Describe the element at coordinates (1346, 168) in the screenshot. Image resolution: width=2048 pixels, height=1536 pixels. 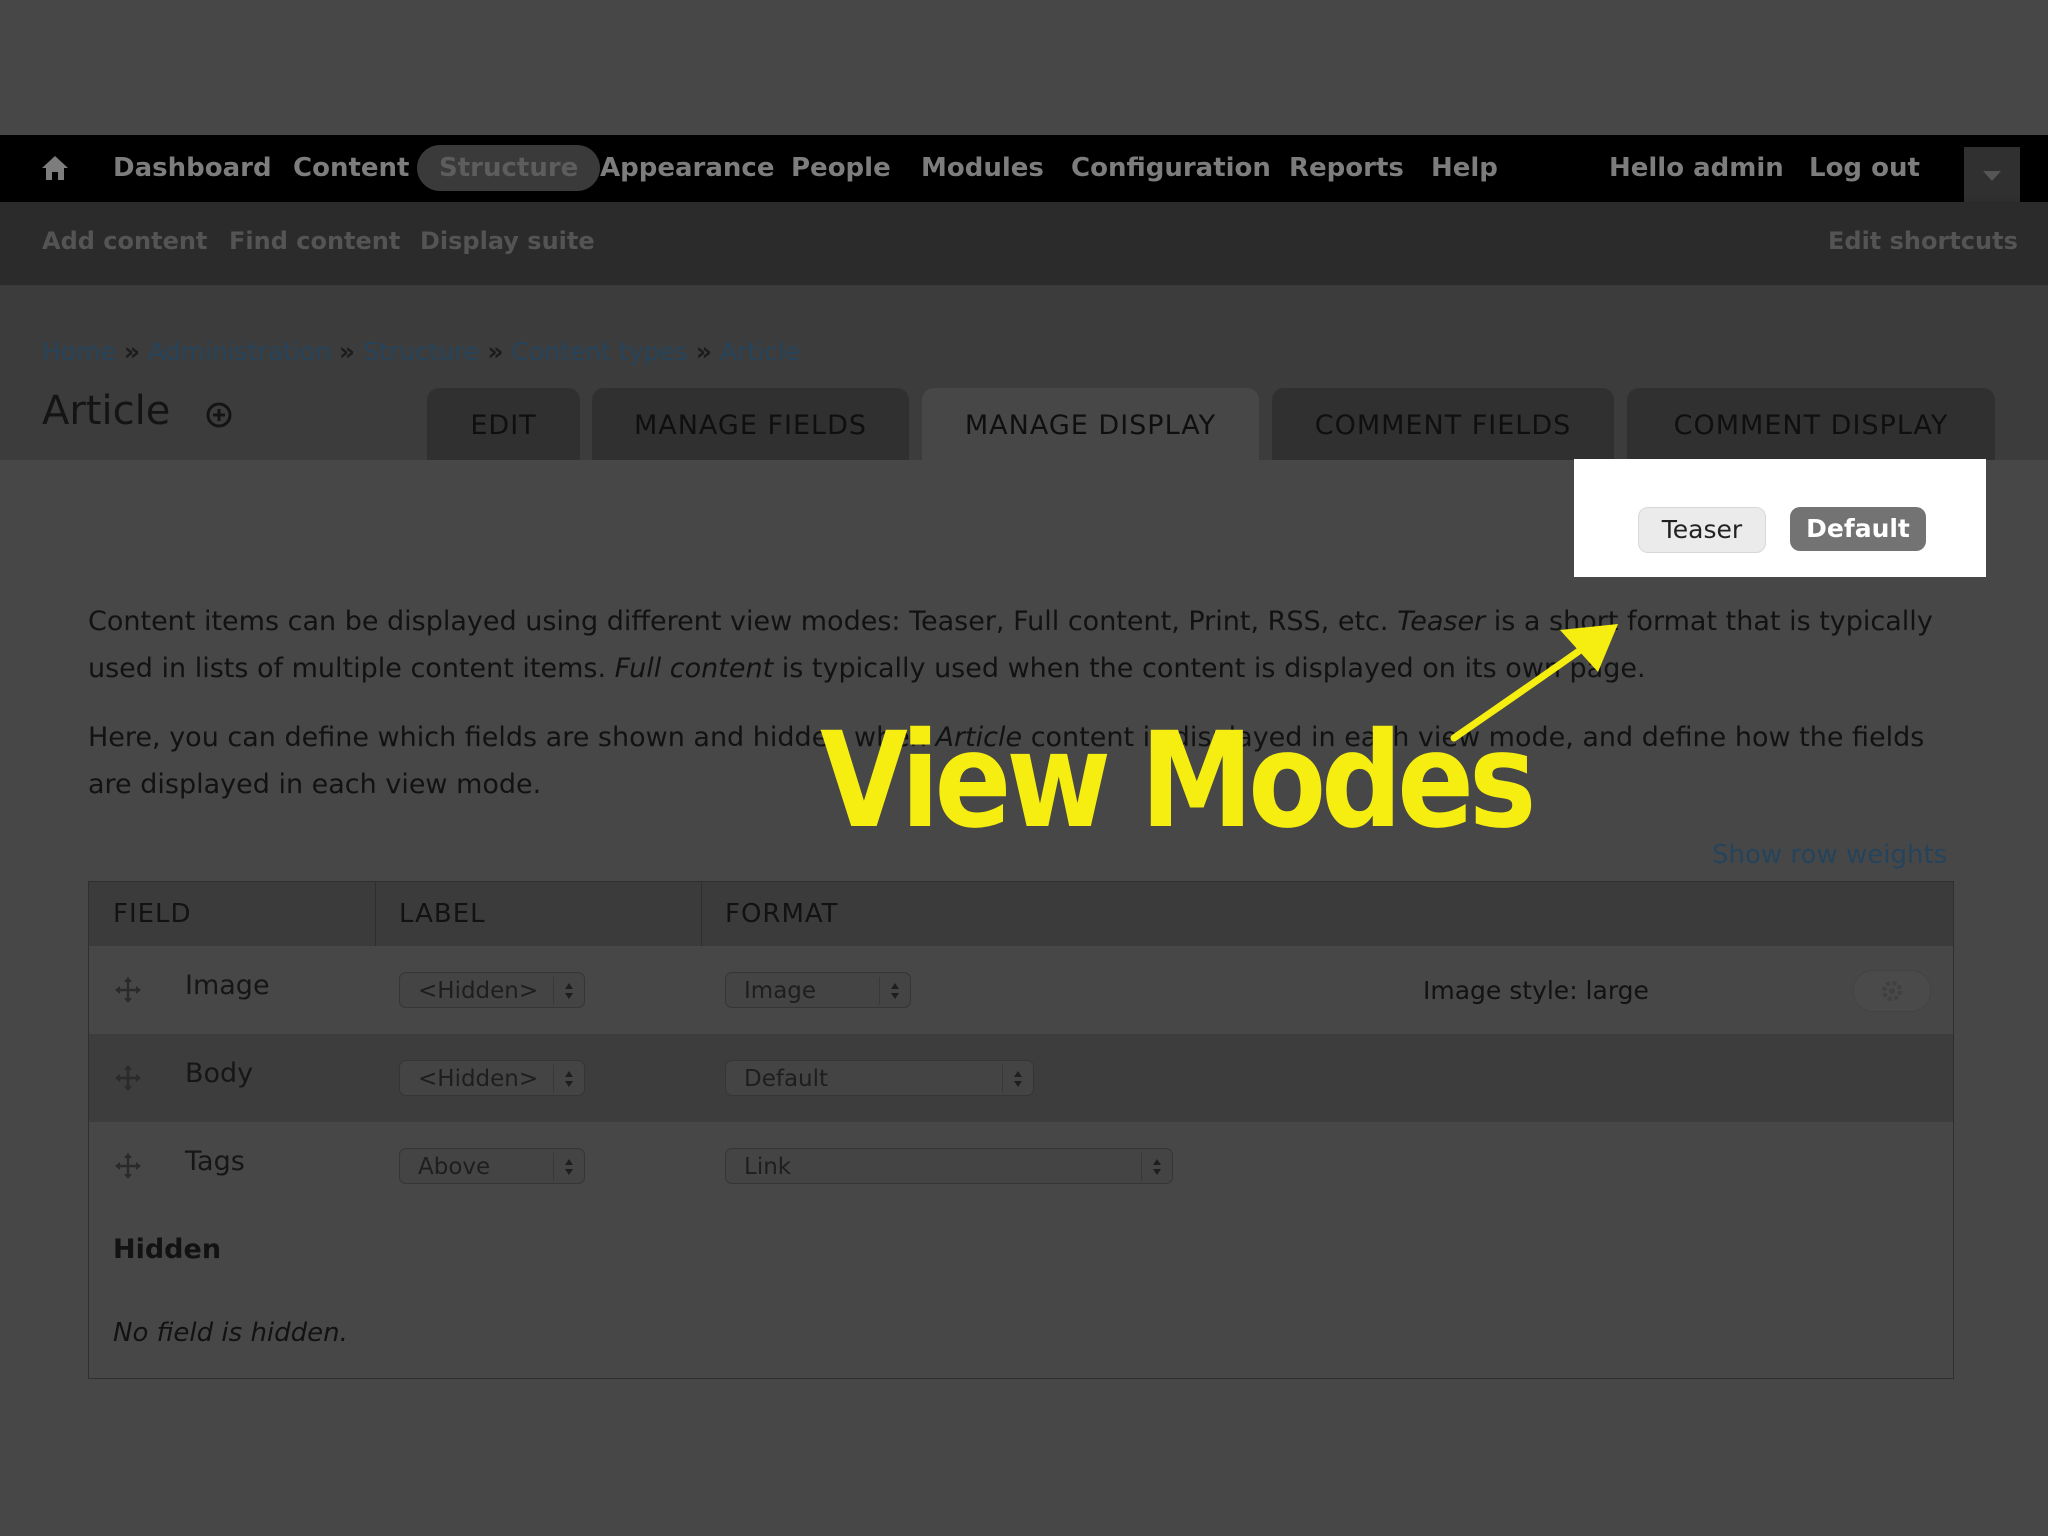
I see `toolbar-item-reports: Reports` at that location.